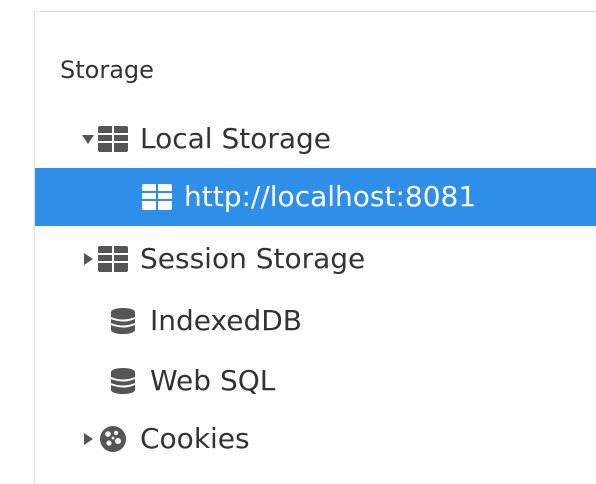 This screenshot has width=596, height=484. I want to click on tree-item-label: IndexedDB, so click(226, 320).